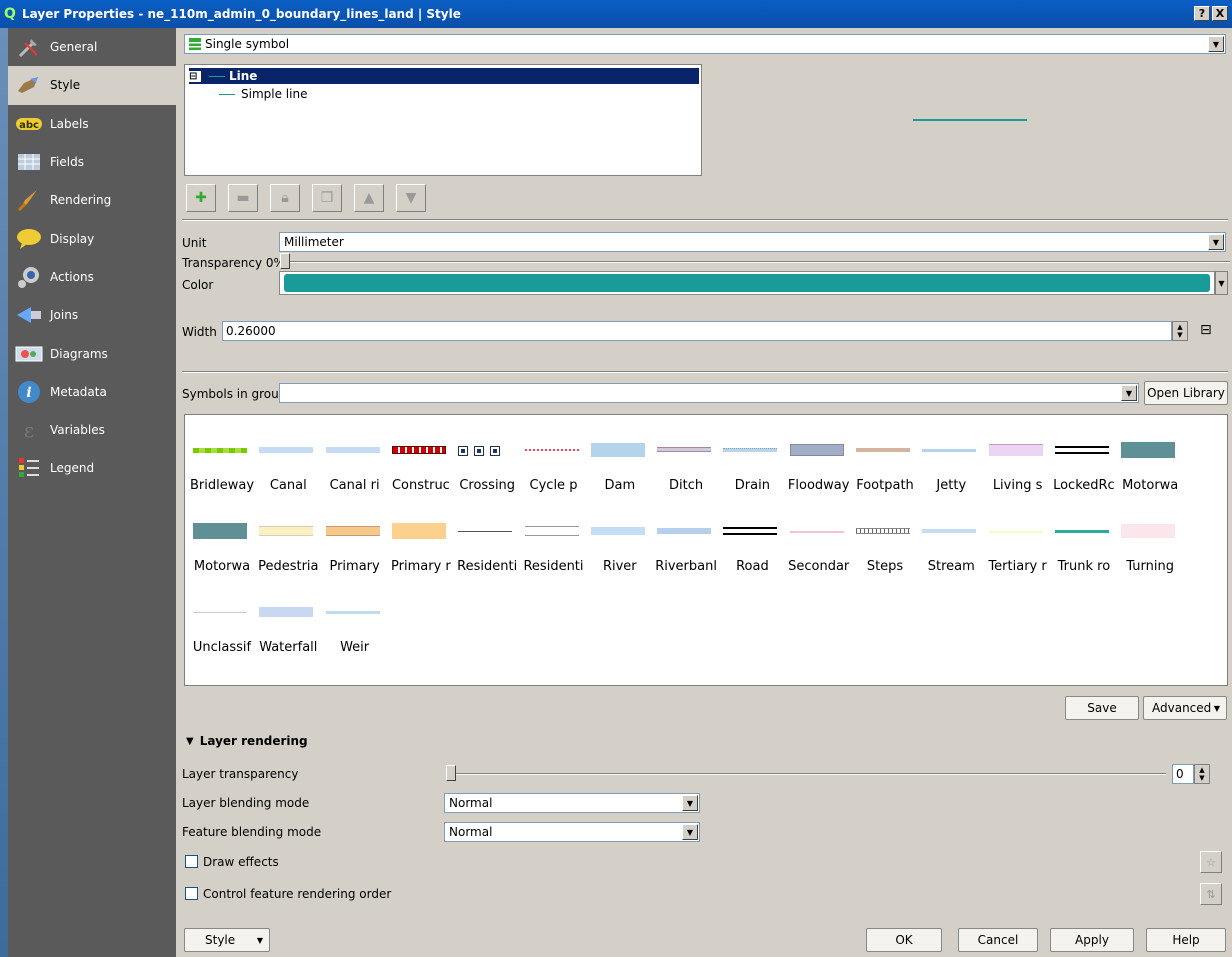 Image resolution: width=1232 pixels, height=957 pixels. Describe the element at coordinates (355, 536) in the screenshot. I see `symbol-item-primary: Primary` at that location.